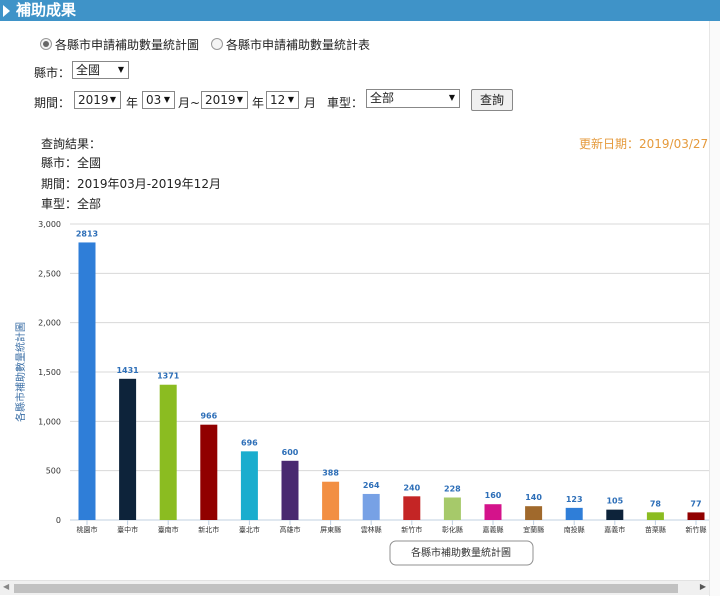 Image resolution: width=720 pixels, height=596 pixels. Describe the element at coordinates (127, 529) in the screenshot. I see `x-tick-label: 臺中市` at that location.